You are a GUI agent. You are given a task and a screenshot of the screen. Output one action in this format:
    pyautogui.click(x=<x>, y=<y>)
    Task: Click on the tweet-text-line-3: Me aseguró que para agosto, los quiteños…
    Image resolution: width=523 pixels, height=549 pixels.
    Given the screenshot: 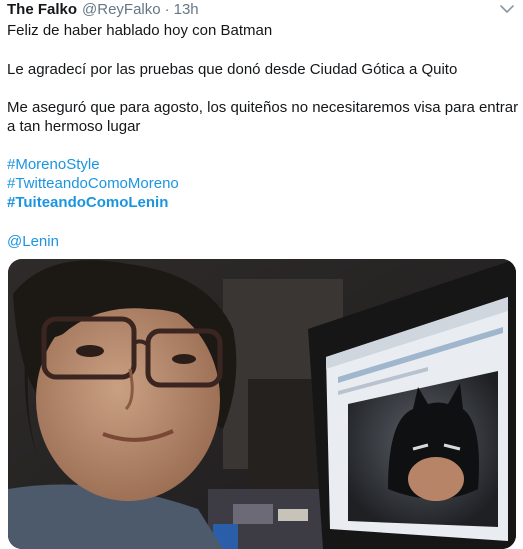 What is the action you would take?
    pyautogui.click(x=263, y=107)
    